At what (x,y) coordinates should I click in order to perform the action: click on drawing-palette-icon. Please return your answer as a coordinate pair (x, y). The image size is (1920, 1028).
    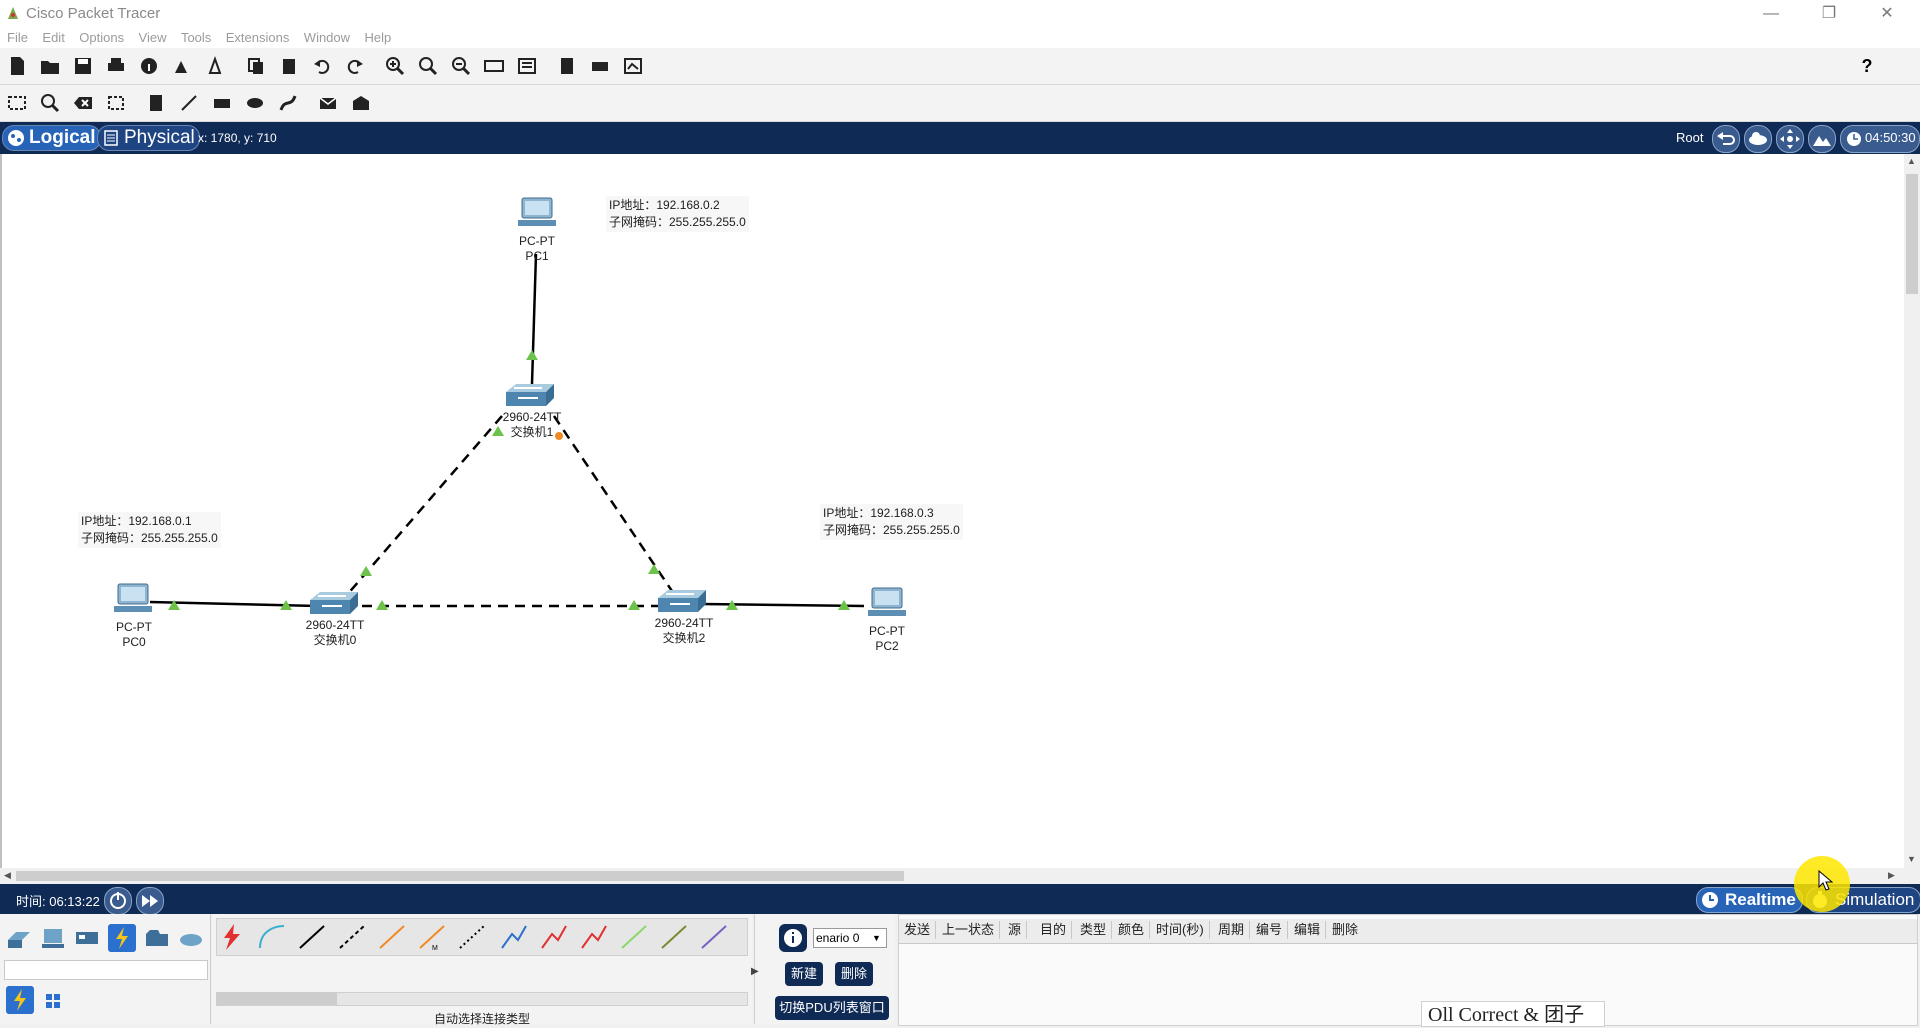
    Looking at the image, I should click on (494, 66).